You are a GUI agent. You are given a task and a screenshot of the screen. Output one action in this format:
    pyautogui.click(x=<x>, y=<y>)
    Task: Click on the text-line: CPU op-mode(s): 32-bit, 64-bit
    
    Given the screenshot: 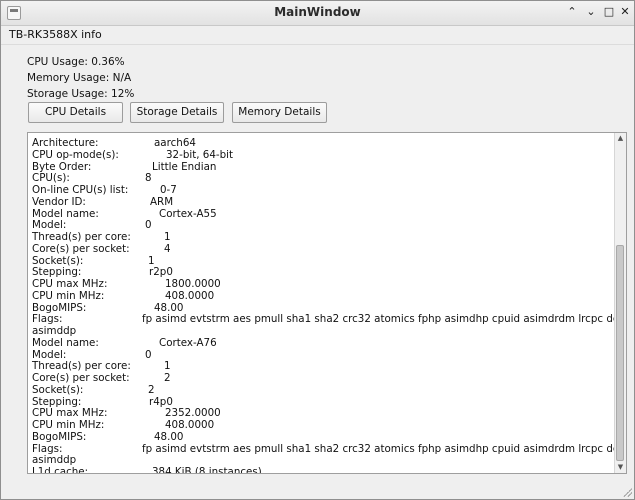 What is the action you would take?
    pyautogui.click(x=322, y=155)
    